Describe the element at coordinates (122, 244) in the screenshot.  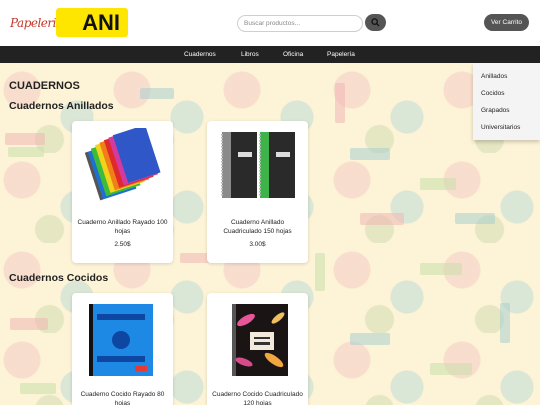
I see `product-price: 2.50$` at that location.